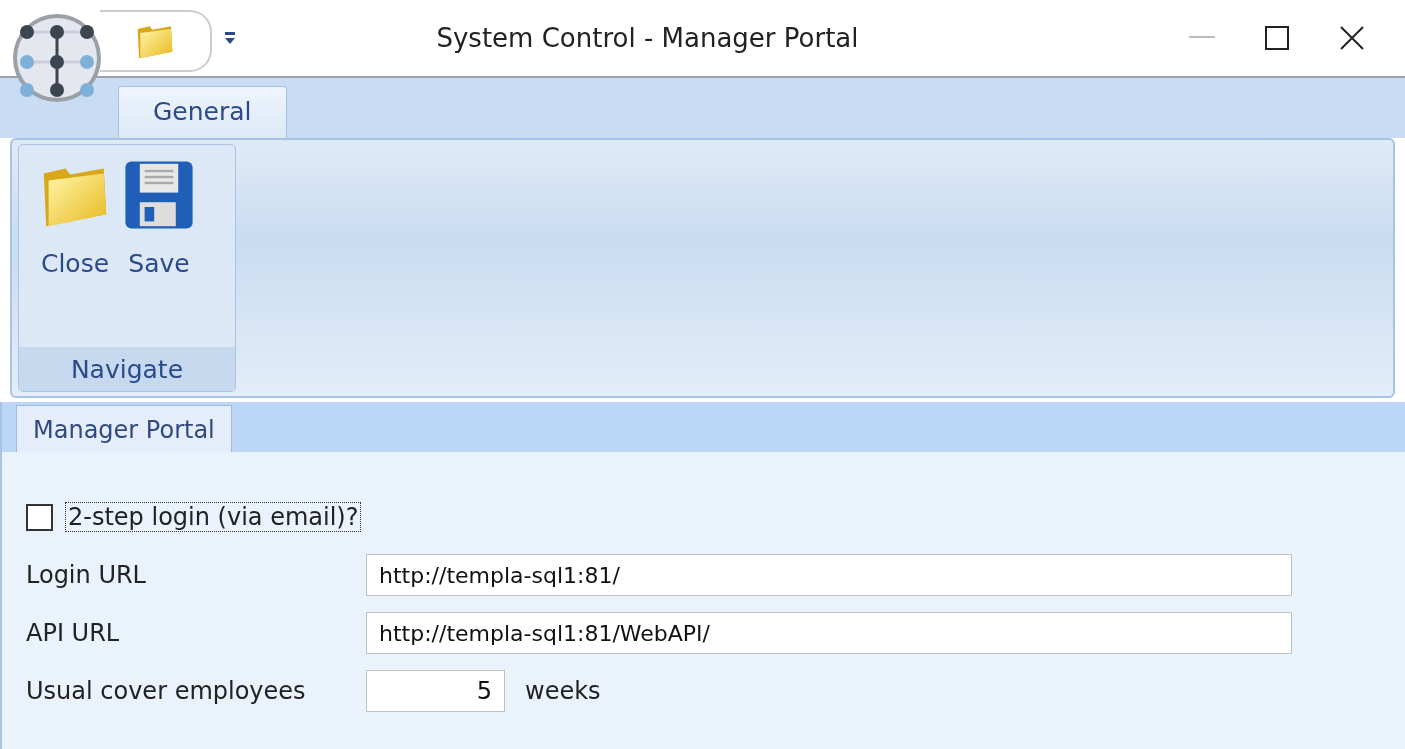  What do you see at coordinates (563, 691) in the screenshot?
I see `unit-label: weeks` at bounding box center [563, 691].